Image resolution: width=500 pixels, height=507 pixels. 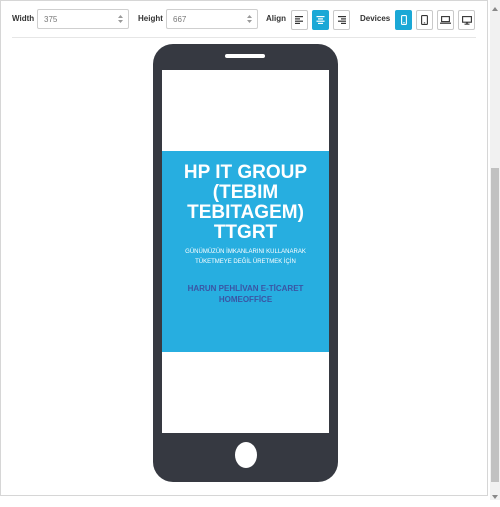 What do you see at coordinates (245, 294) in the screenshot?
I see `banner-author: HARUN PEHLİVAN E-TİCARET HOMEOFFİCE` at bounding box center [245, 294].